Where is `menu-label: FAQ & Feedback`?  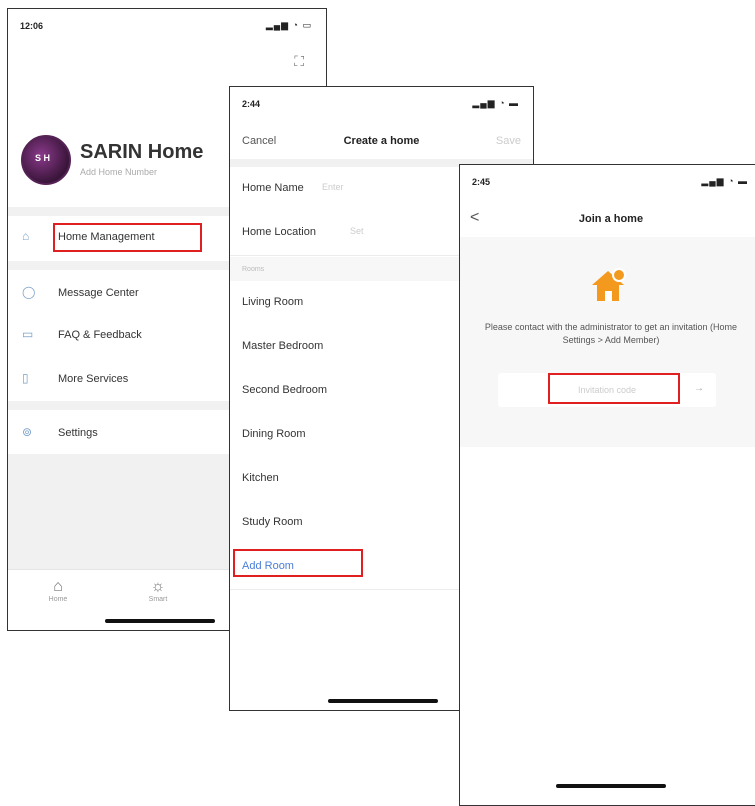 menu-label: FAQ & Feedback is located at coordinates (100, 335).